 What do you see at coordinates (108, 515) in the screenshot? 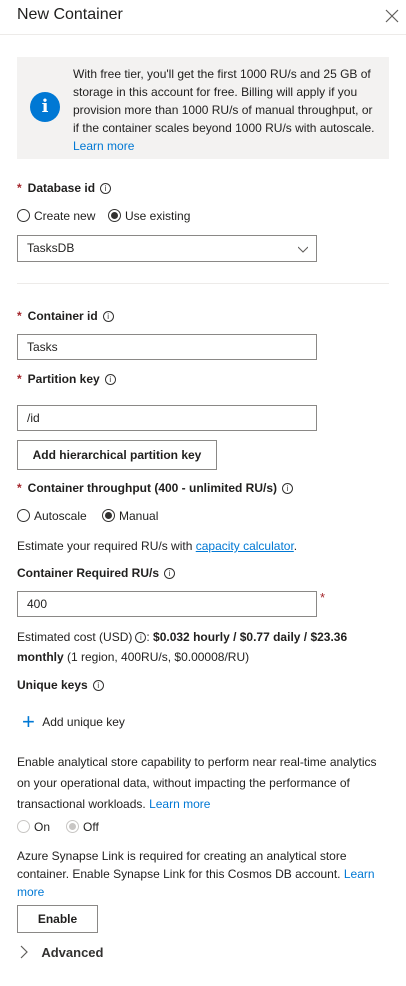
I see `radio-manual-circle` at bounding box center [108, 515].